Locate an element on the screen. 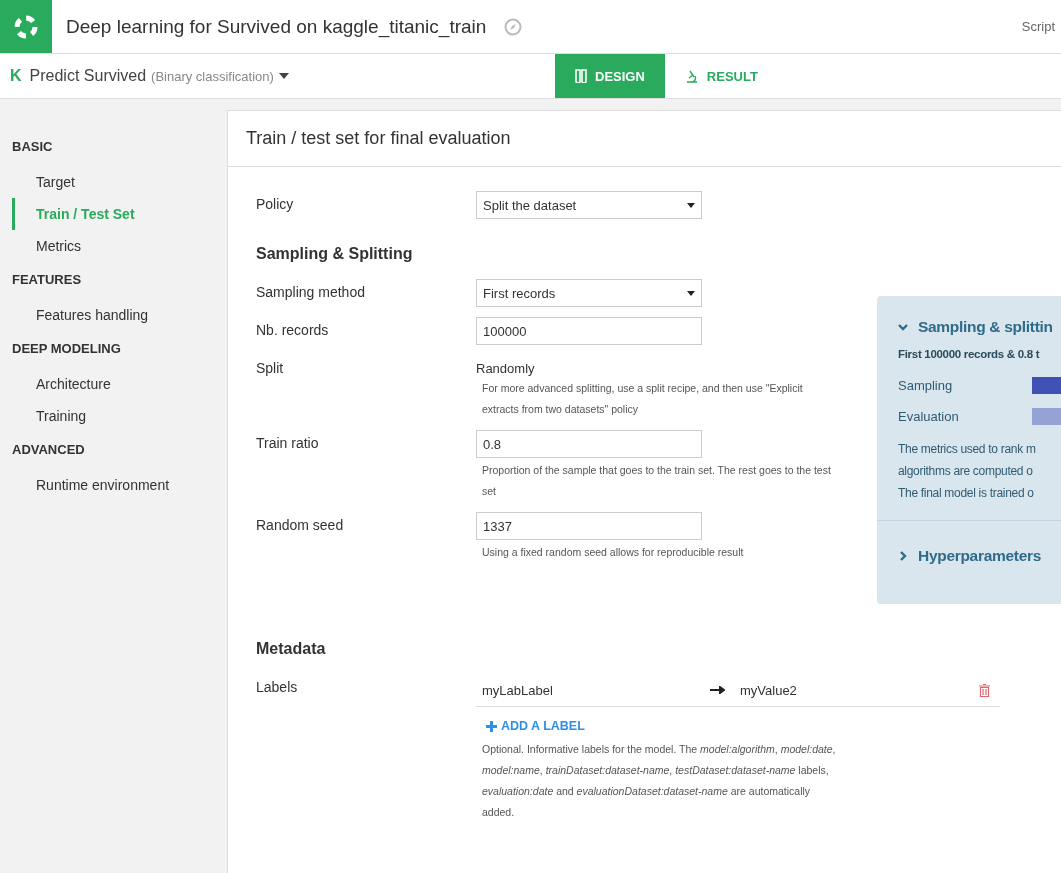  chevron-down-icon is located at coordinates (903, 327).